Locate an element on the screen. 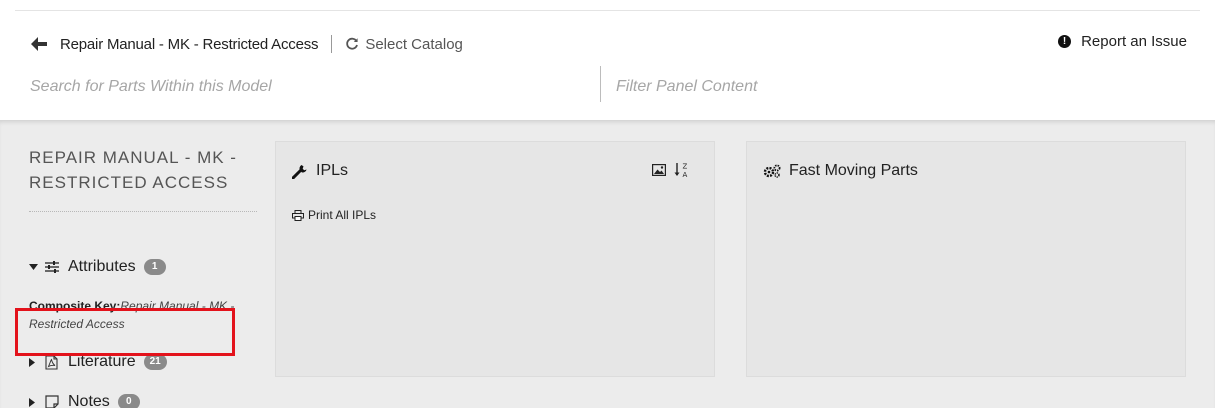 The image size is (1215, 408). sliders-icon is located at coordinates (53, 267).